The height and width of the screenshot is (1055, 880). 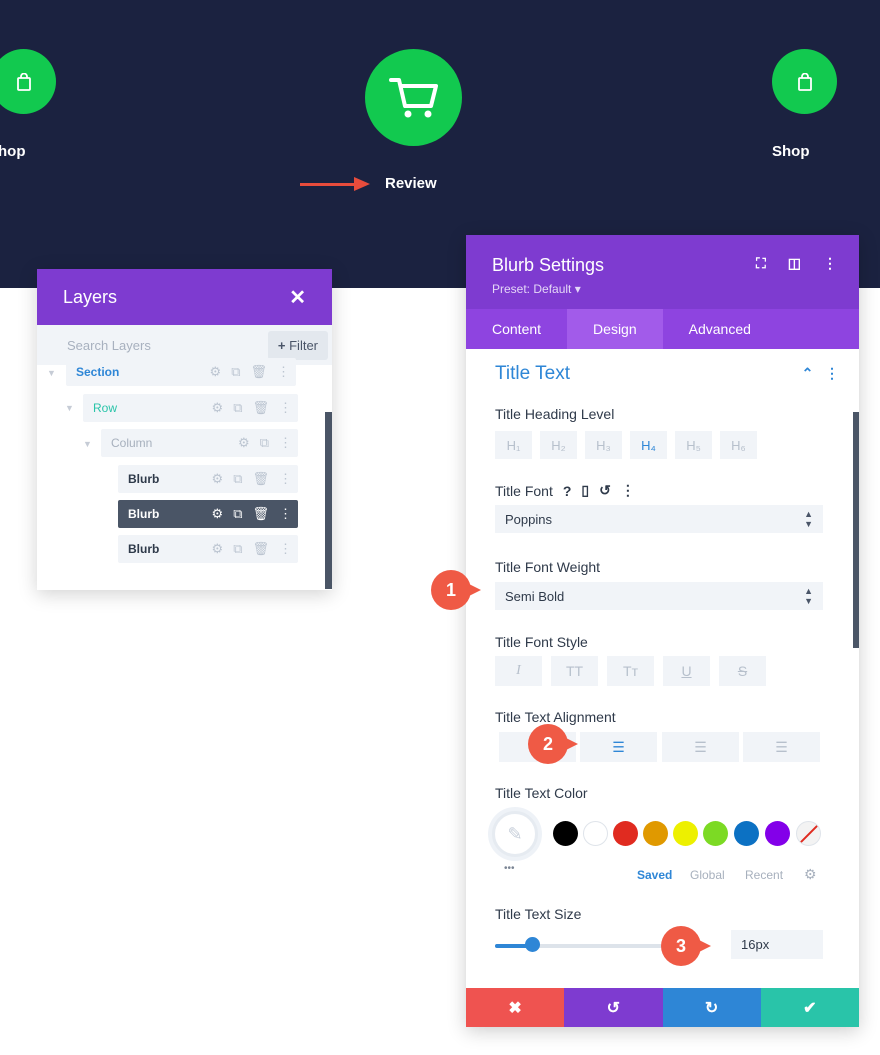 I want to click on palette-tab-global: Global, so click(x=707, y=875).